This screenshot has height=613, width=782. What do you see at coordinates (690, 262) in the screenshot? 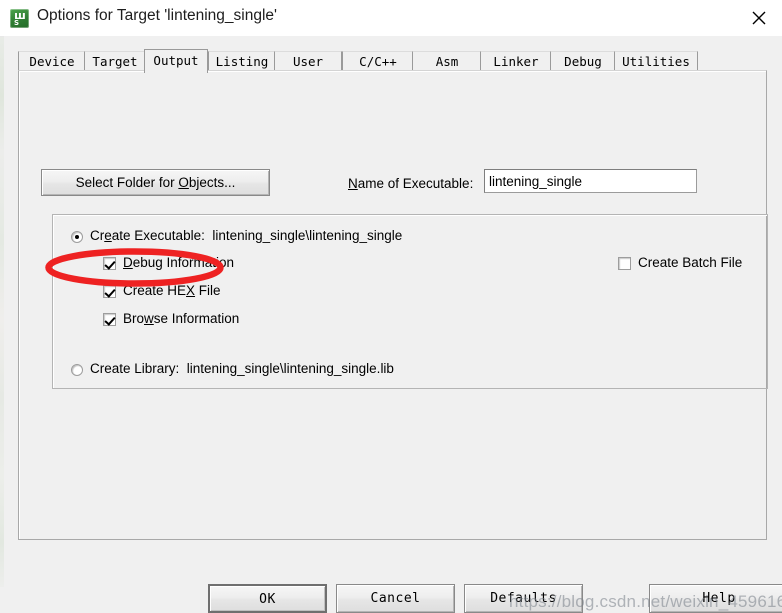
I see `create-batch-file-label: Create Batch File` at bounding box center [690, 262].